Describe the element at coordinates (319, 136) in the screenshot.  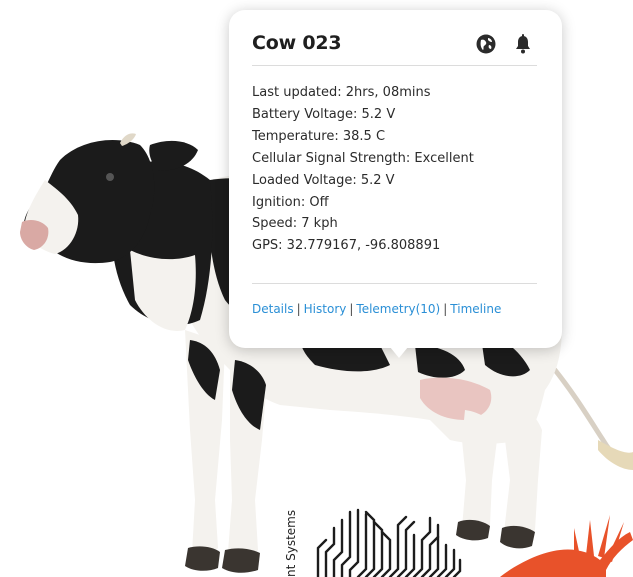
I see `detail-temperature: Temperature: 38.5 C` at that location.